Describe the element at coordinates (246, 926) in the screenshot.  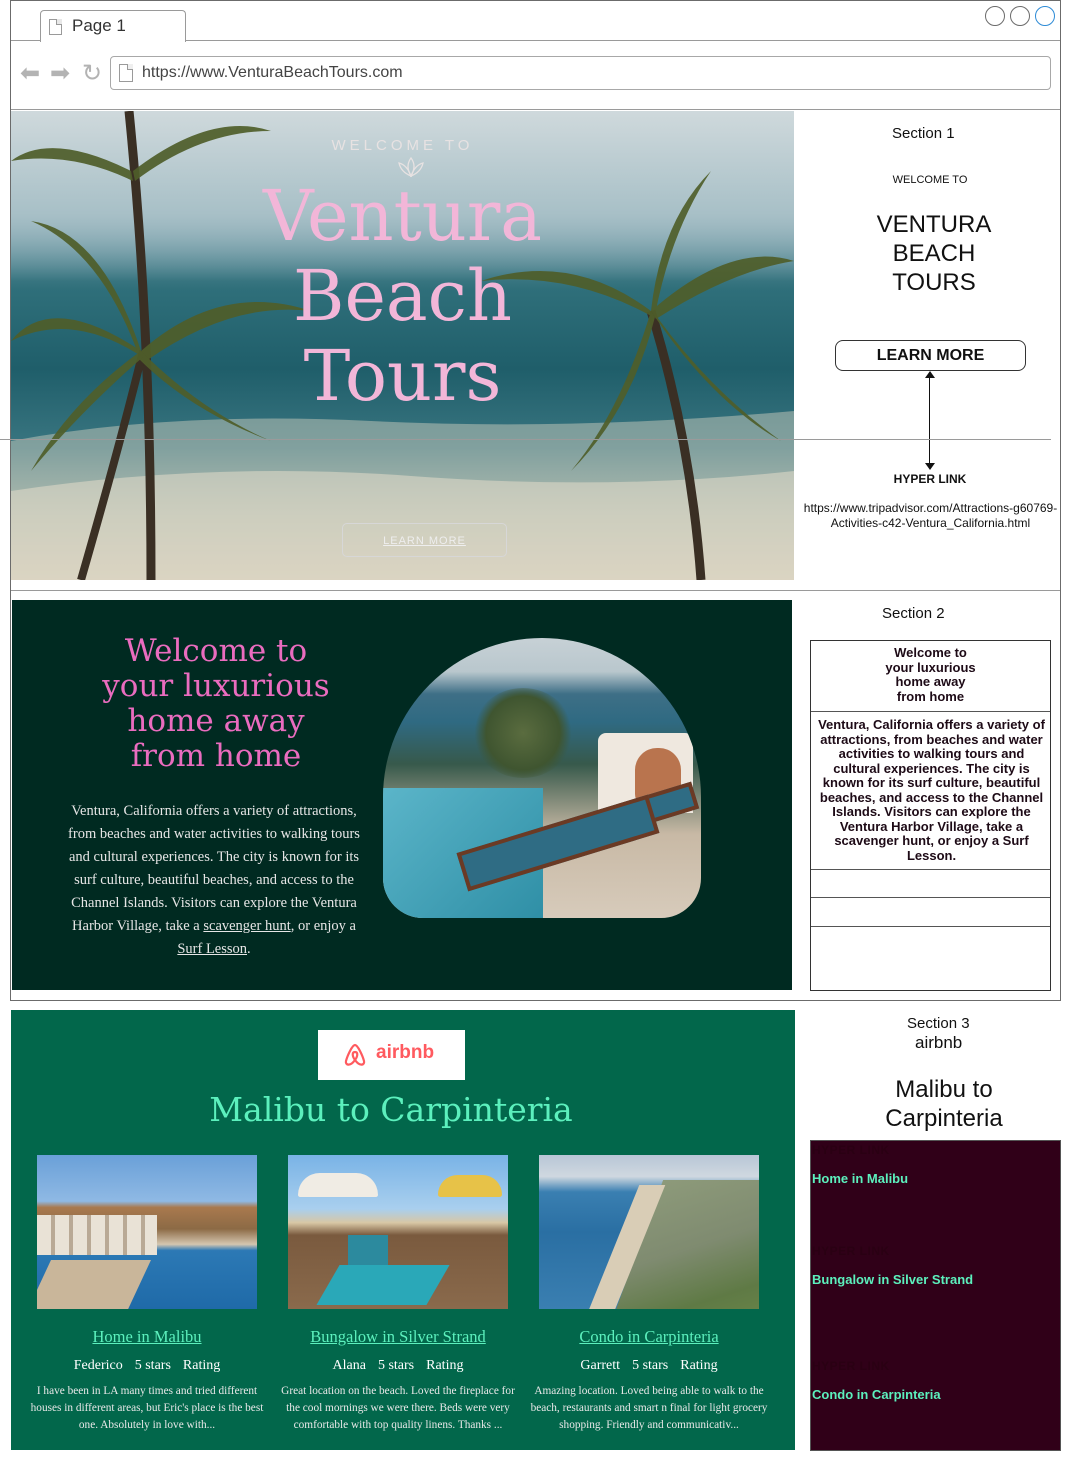
I see `scavenger-hunt-link: scavenger hunt` at that location.